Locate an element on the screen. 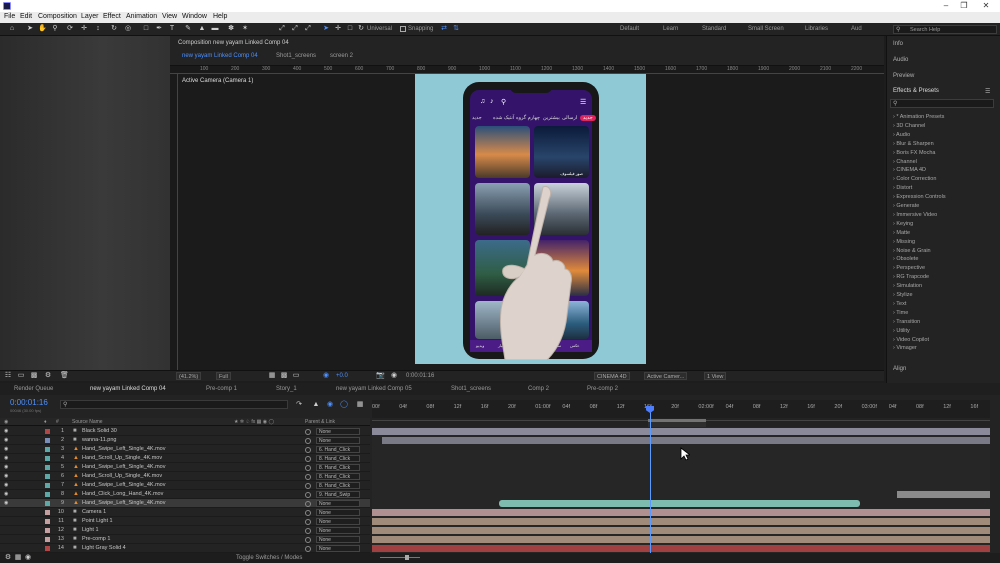 The image size is (1000, 563). current-time-indicator is located at coordinates (650, 480).